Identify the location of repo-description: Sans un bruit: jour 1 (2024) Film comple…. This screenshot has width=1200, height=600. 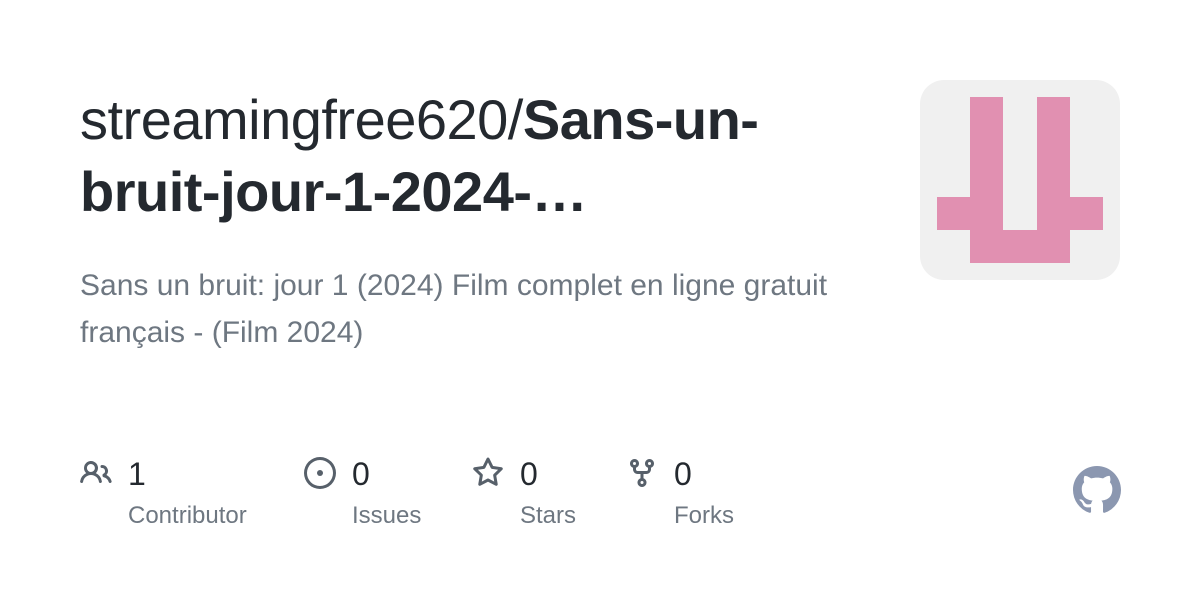
(454, 309).